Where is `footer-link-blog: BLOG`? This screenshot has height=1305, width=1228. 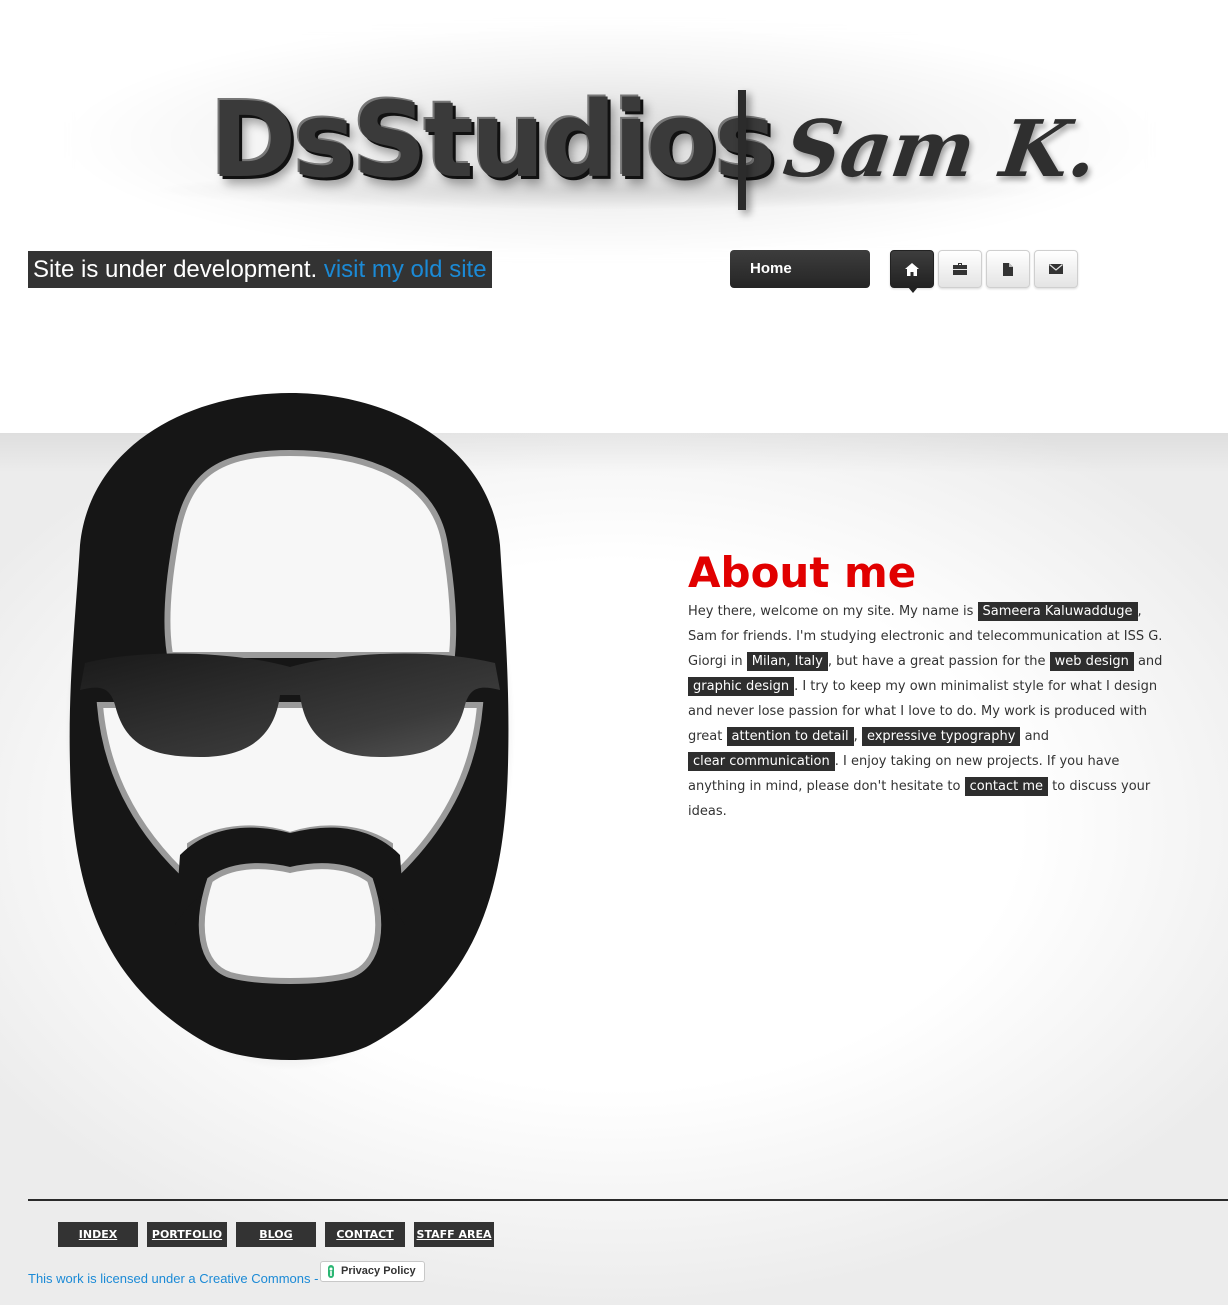
footer-link-blog: BLOG is located at coordinates (276, 1234).